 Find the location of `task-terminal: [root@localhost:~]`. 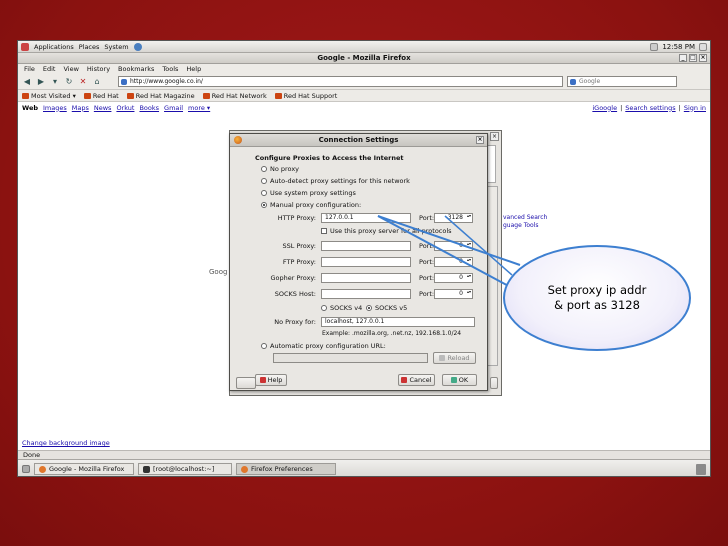

task-terminal: [root@localhost:~] is located at coordinates (185, 469).